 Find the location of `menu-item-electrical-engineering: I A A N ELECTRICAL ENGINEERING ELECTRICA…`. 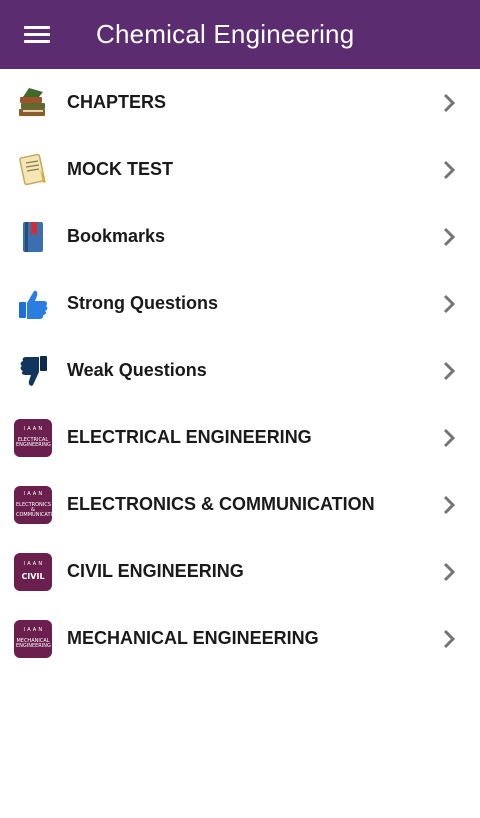

menu-item-electrical-engineering: I A A N ELECTRICAL ENGINEERING ELECTRICA… is located at coordinates (240, 437).